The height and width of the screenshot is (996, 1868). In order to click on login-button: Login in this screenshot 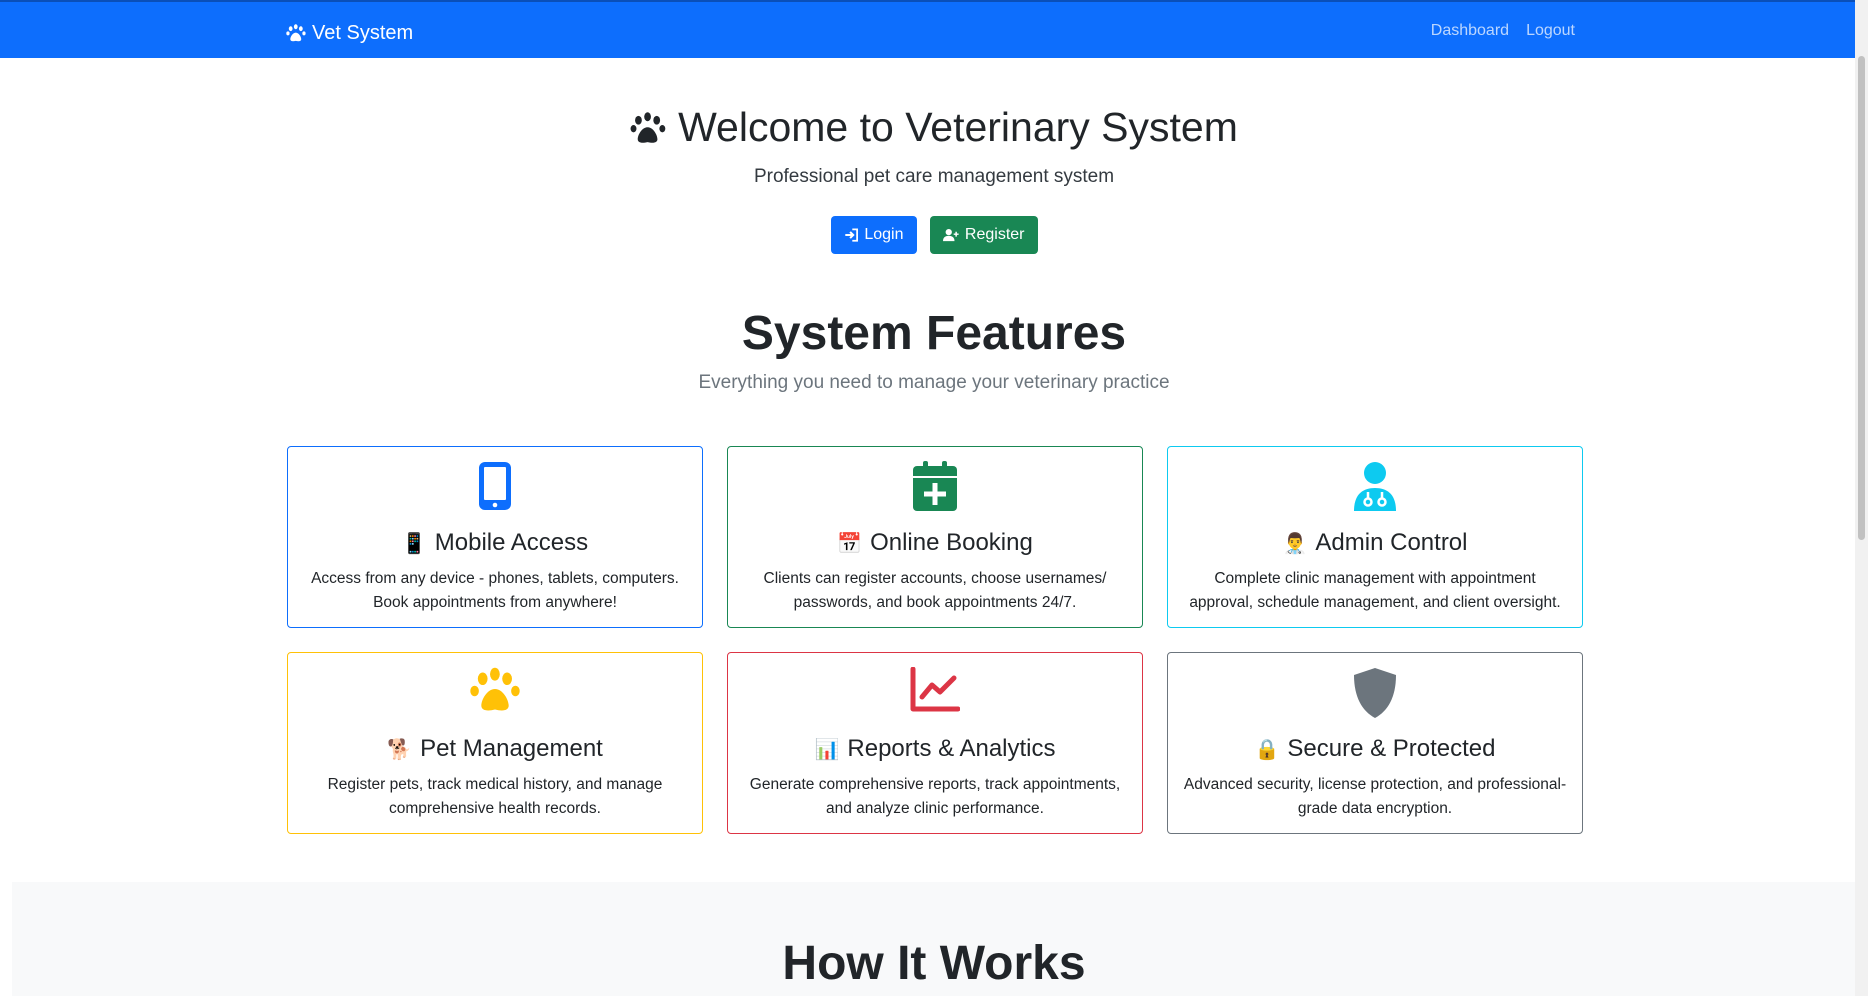, I will do `click(873, 235)`.